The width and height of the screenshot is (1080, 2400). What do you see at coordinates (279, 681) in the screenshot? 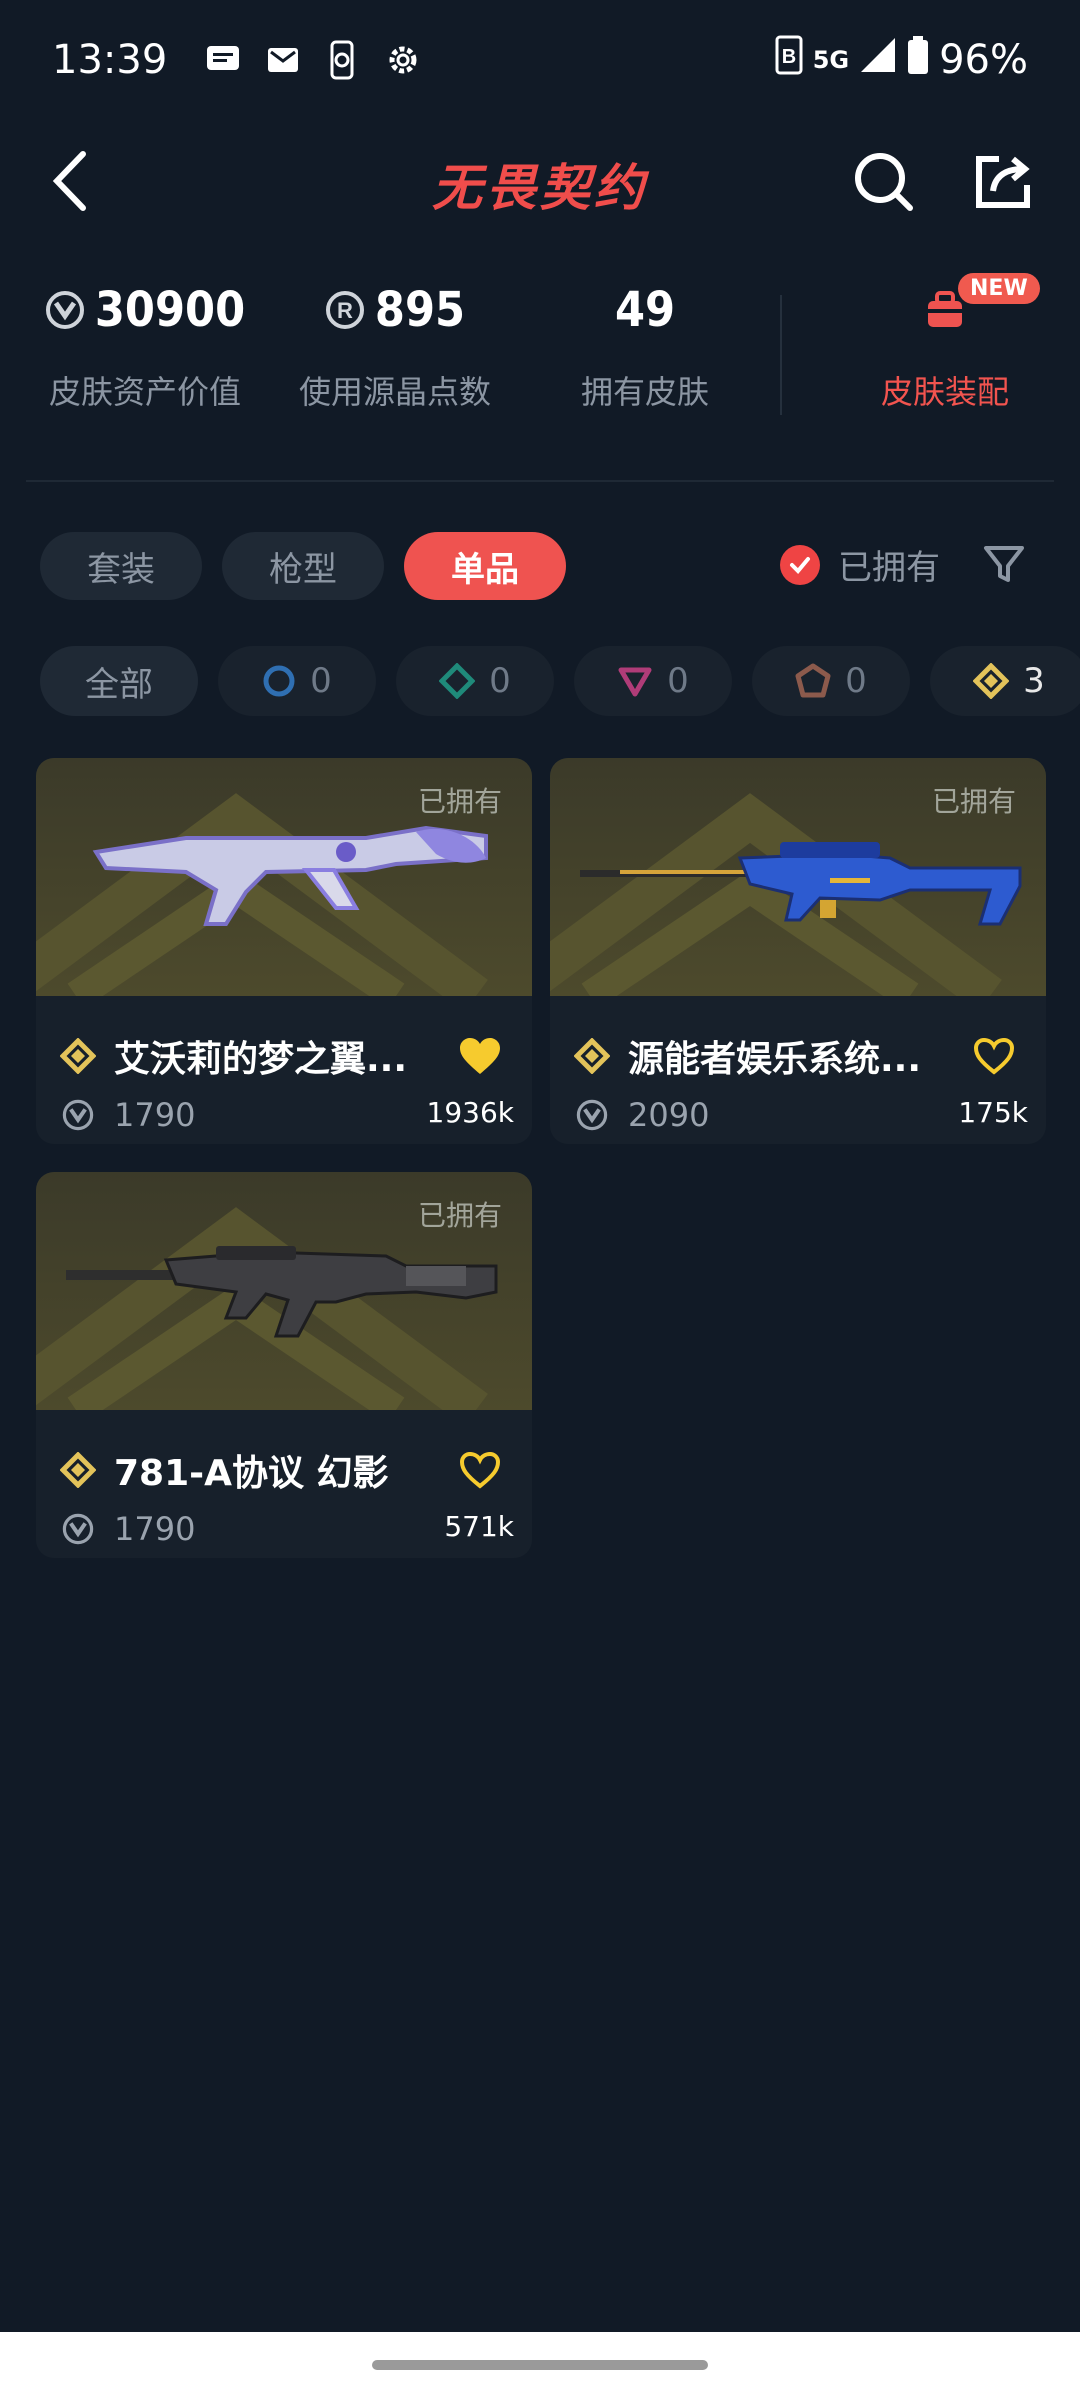
I see `select-tier-icon` at bounding box center [279, 681].